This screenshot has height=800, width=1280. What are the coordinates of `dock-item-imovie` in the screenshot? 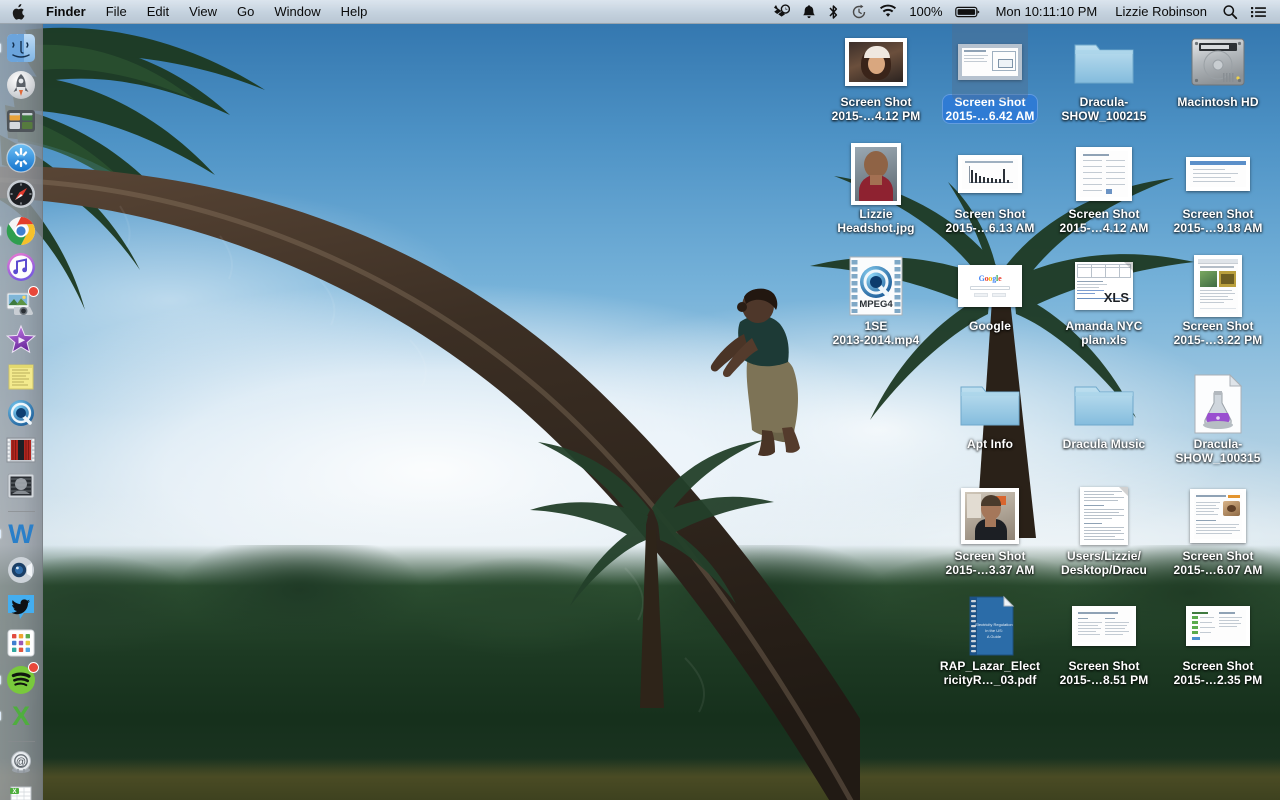 It's located at (21, 340).